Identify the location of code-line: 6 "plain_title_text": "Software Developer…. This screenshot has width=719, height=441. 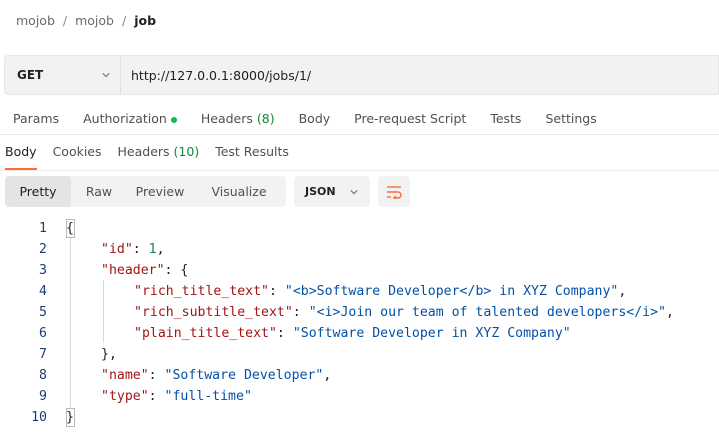
(359, 333).